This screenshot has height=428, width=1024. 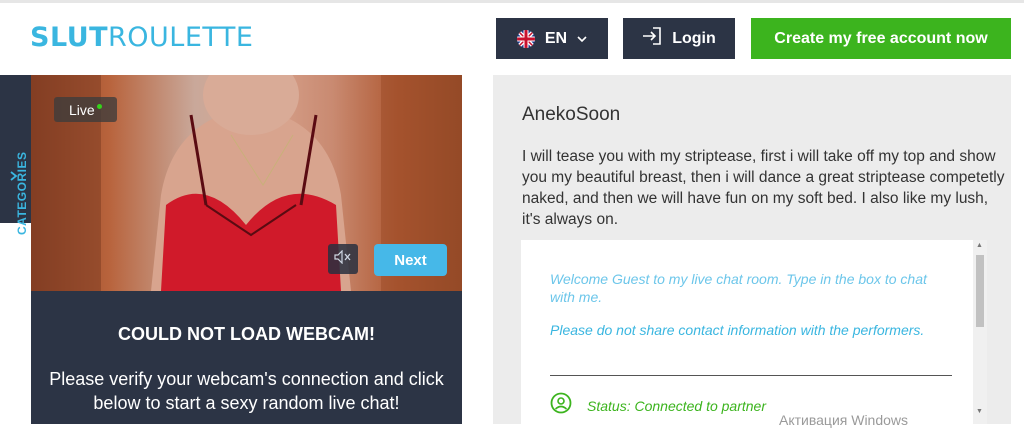 What do you see at coordinates (22, 193) in the screenshot?
I see `categories-label: CATEGORIES` at bounding box center [22, 193].